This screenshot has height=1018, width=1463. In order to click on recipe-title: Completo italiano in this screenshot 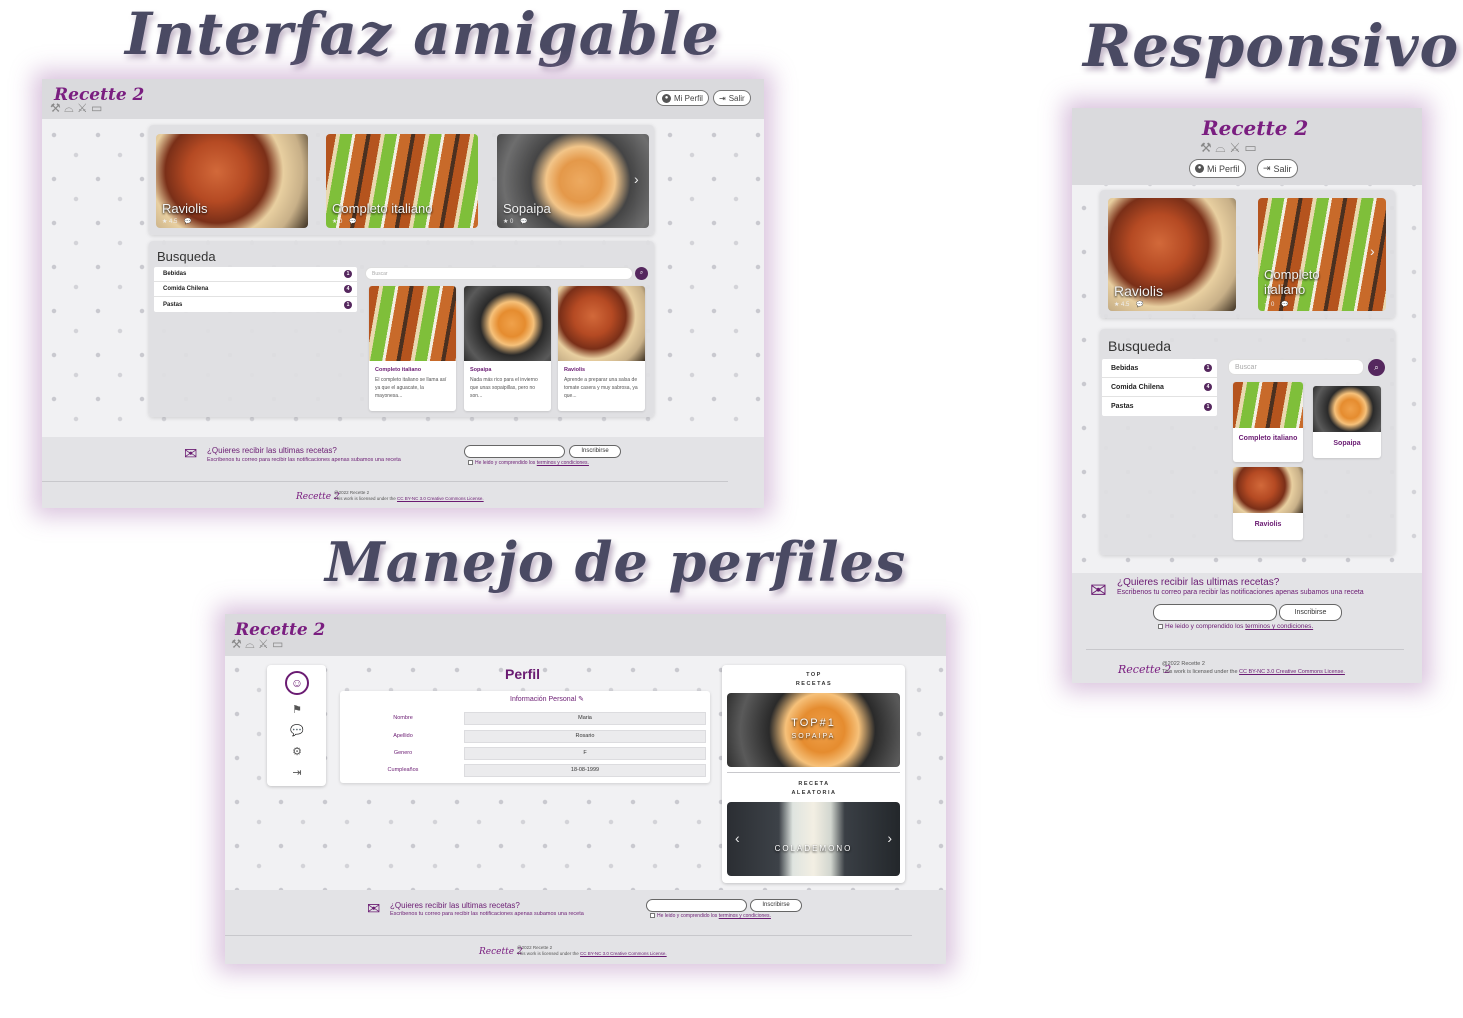, I will do `click(1268, 438)`.